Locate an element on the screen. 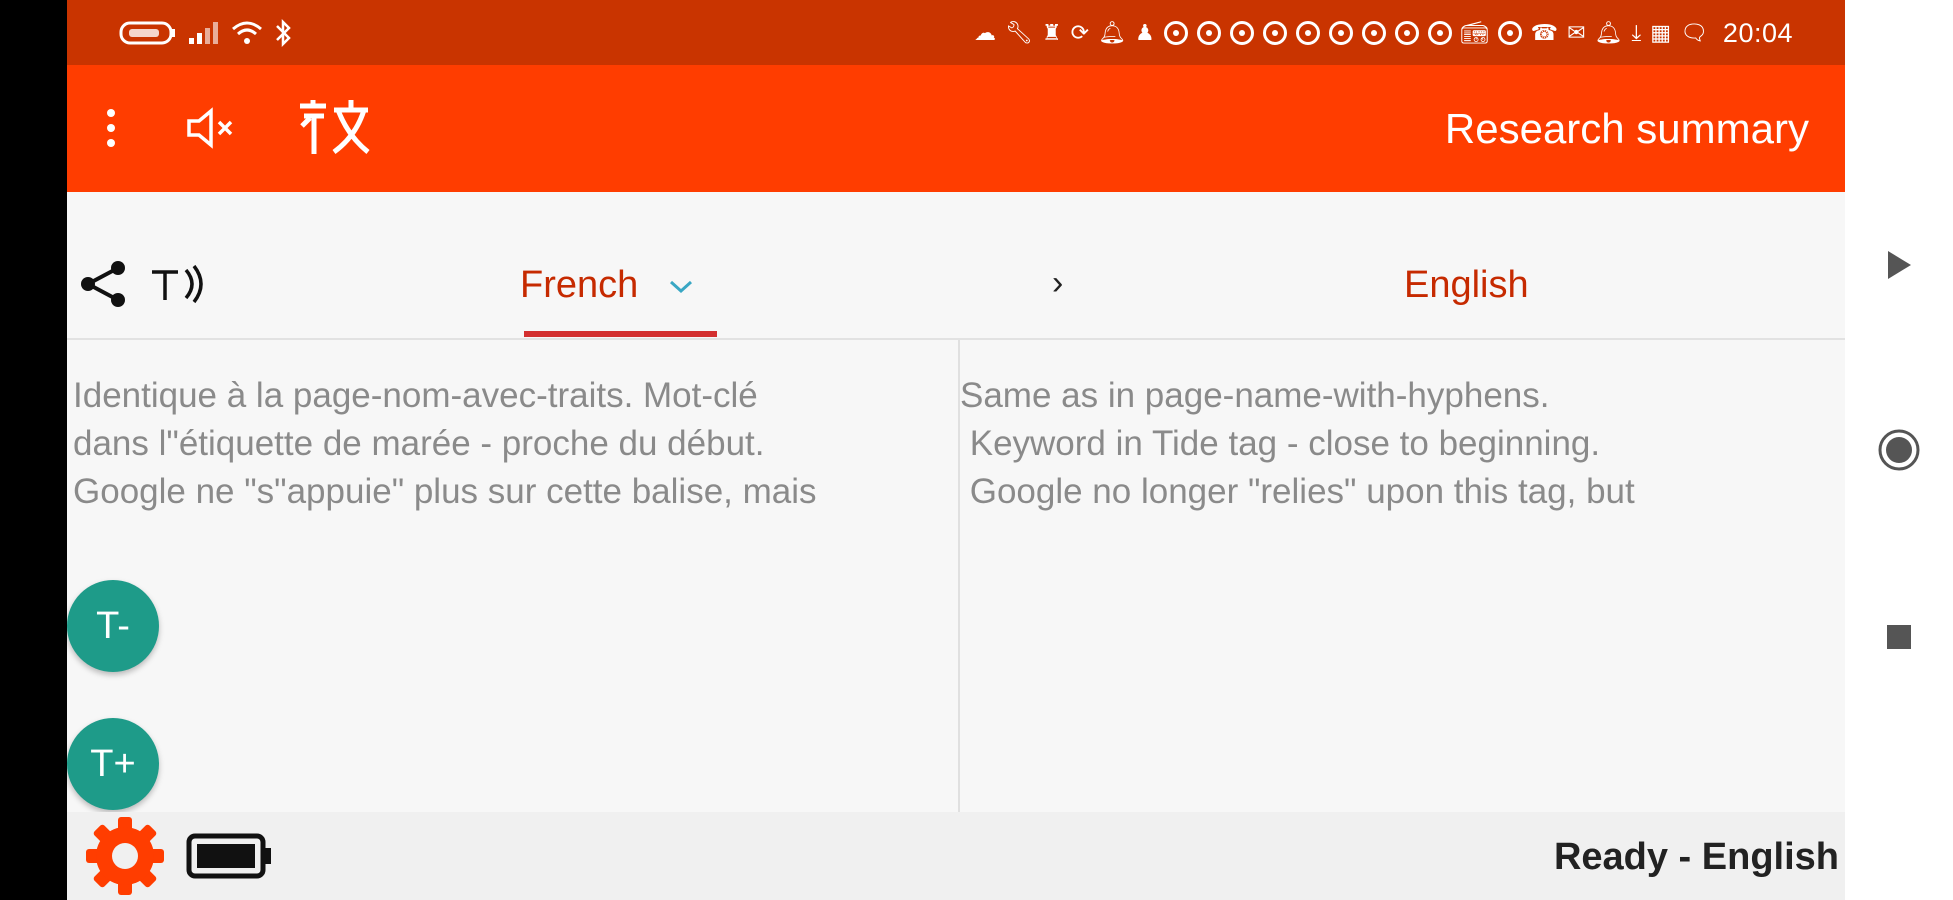 The height and width of the screenshot is (900, 1953). home-circle-icon is located at coordinates (1899, 450).